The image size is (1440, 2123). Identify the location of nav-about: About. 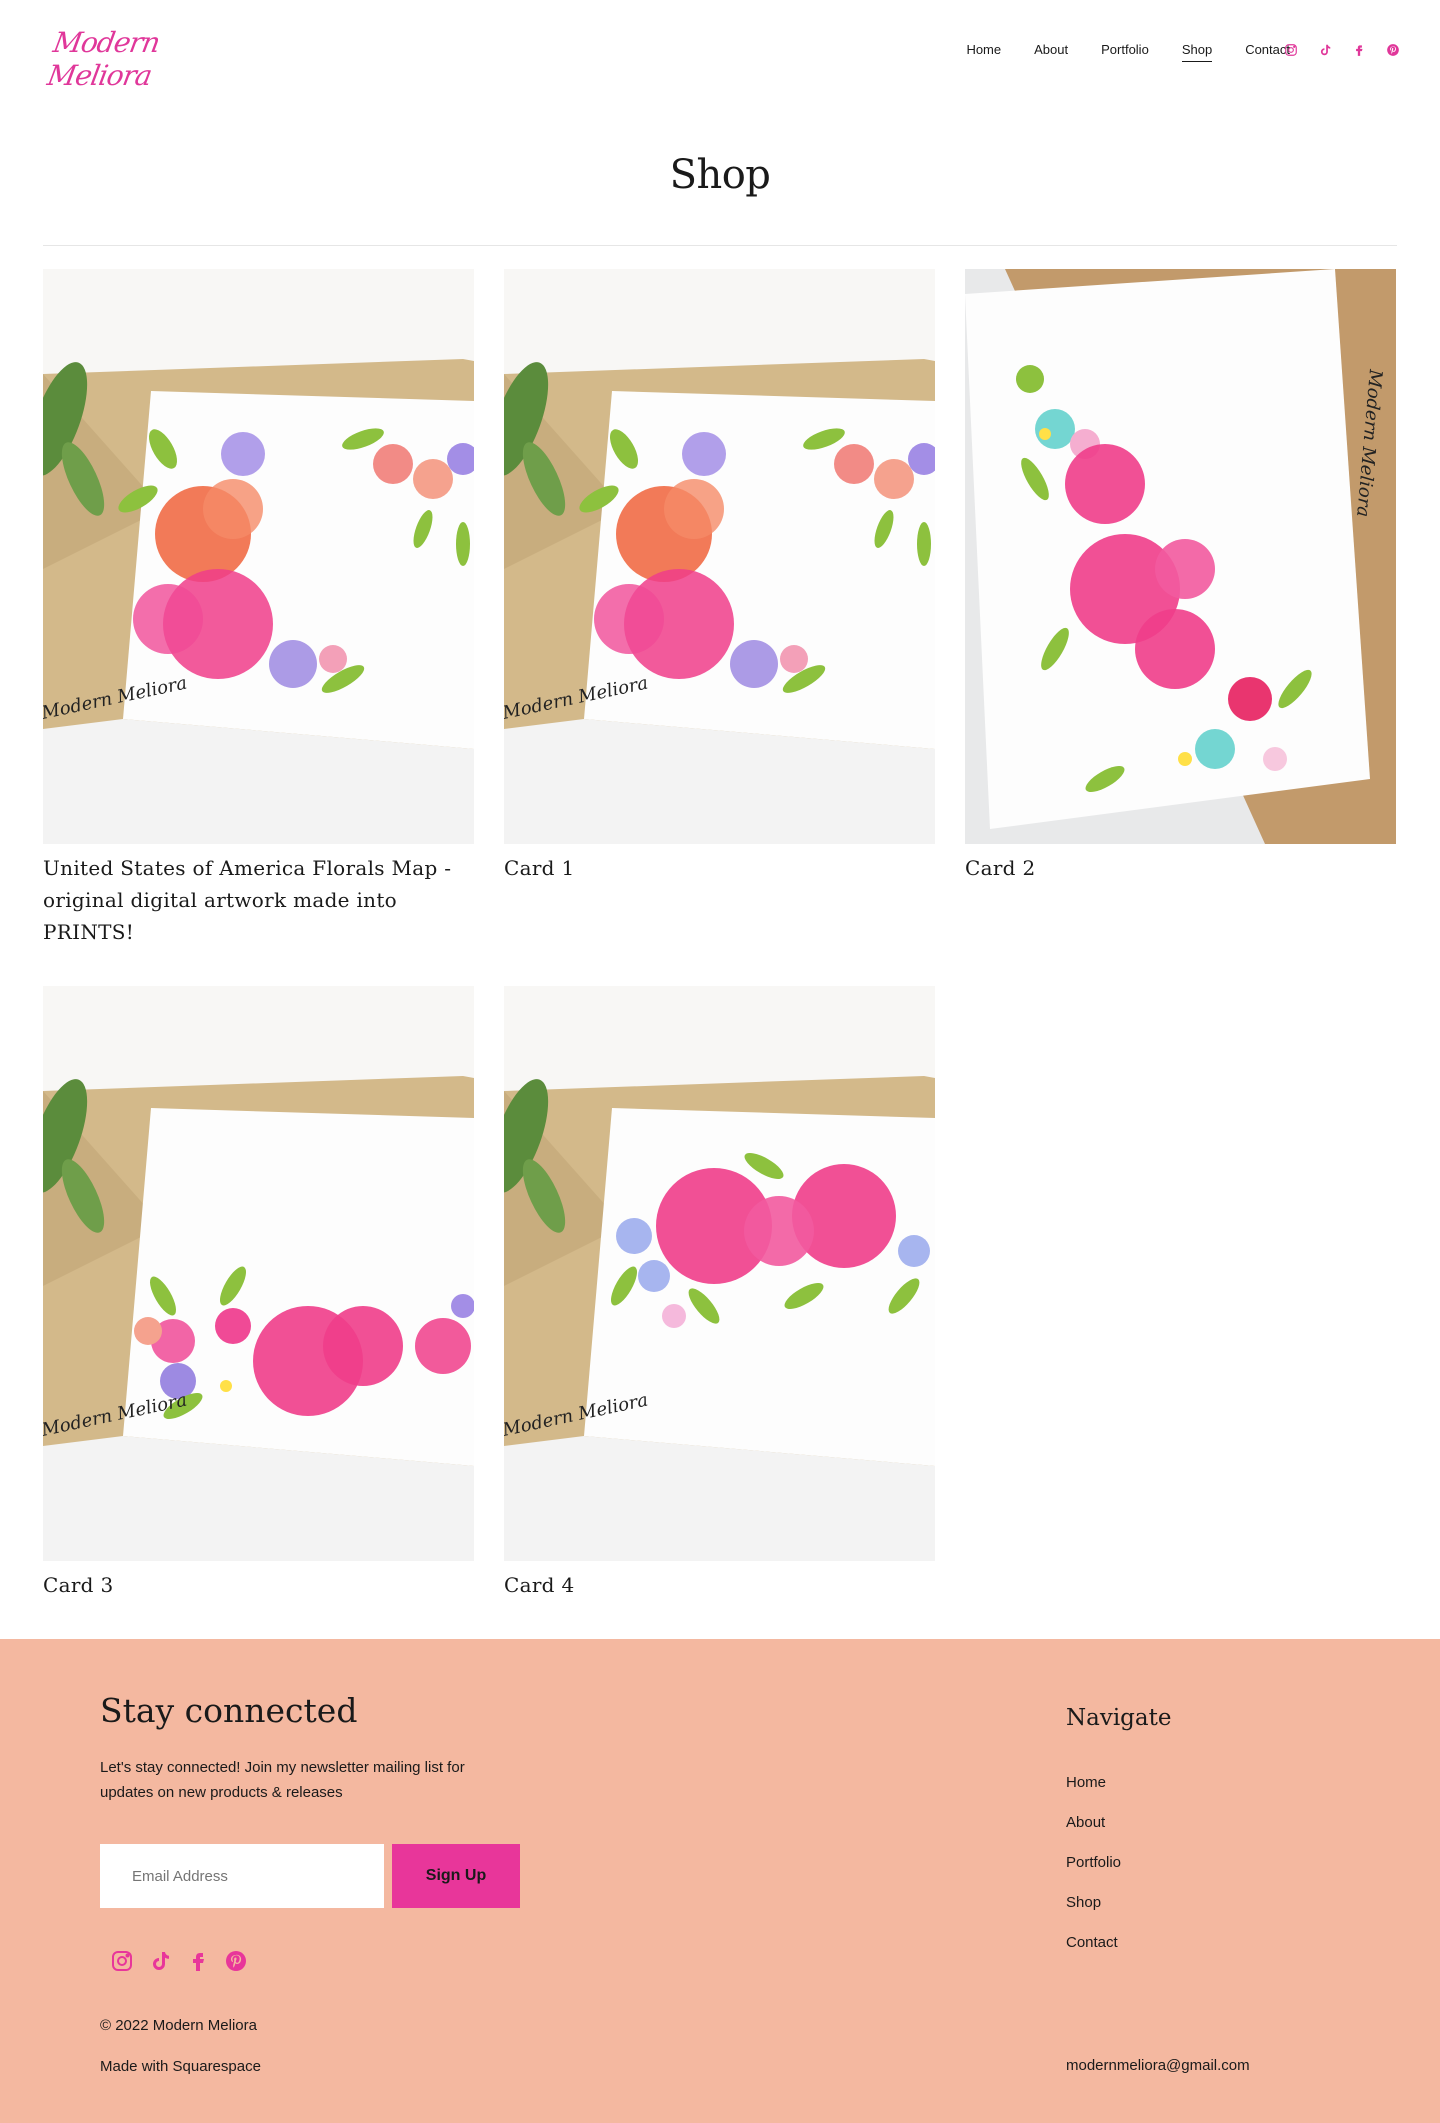
(1051, 52).